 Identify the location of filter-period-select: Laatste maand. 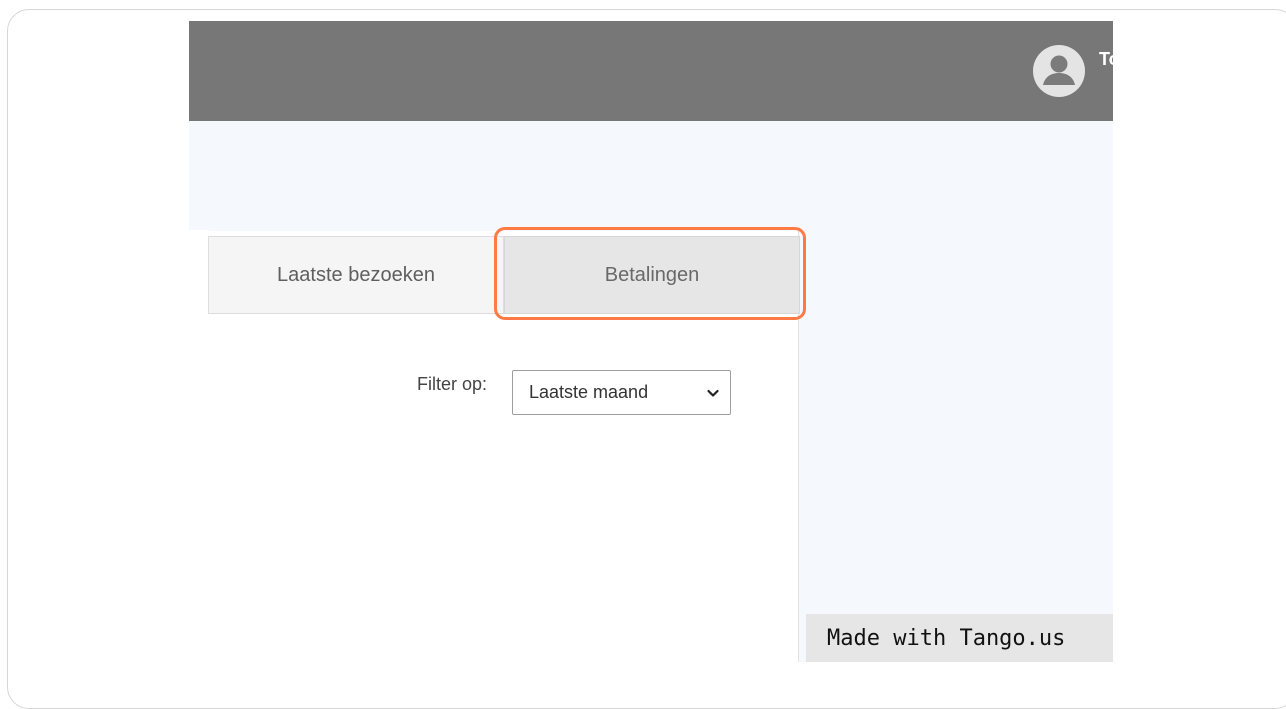
(621, 392).